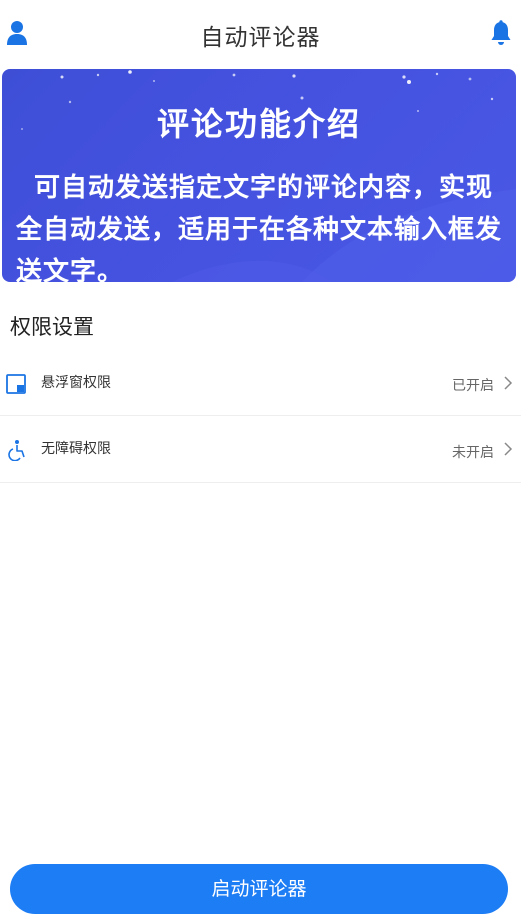 This screenshot has width=521, height=917. Describe the element at coordinates (259, 889) in the screenshot. I see `start-commenter-button: 启动评论器` at that location.